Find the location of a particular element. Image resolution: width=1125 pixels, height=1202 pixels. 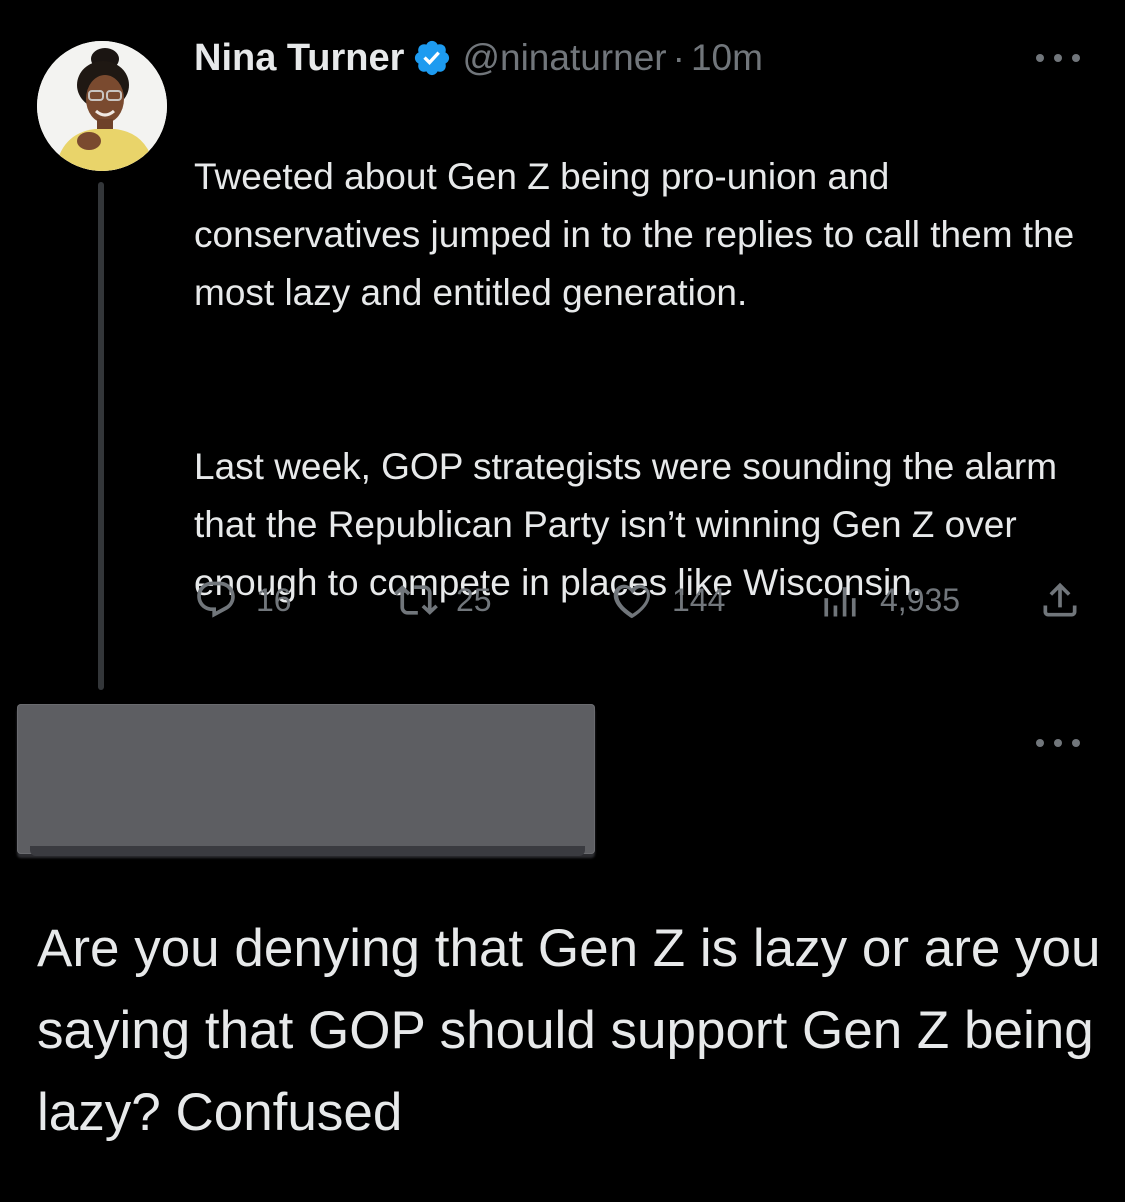

retweet-button: 25 is located at coordinates (443, 600).